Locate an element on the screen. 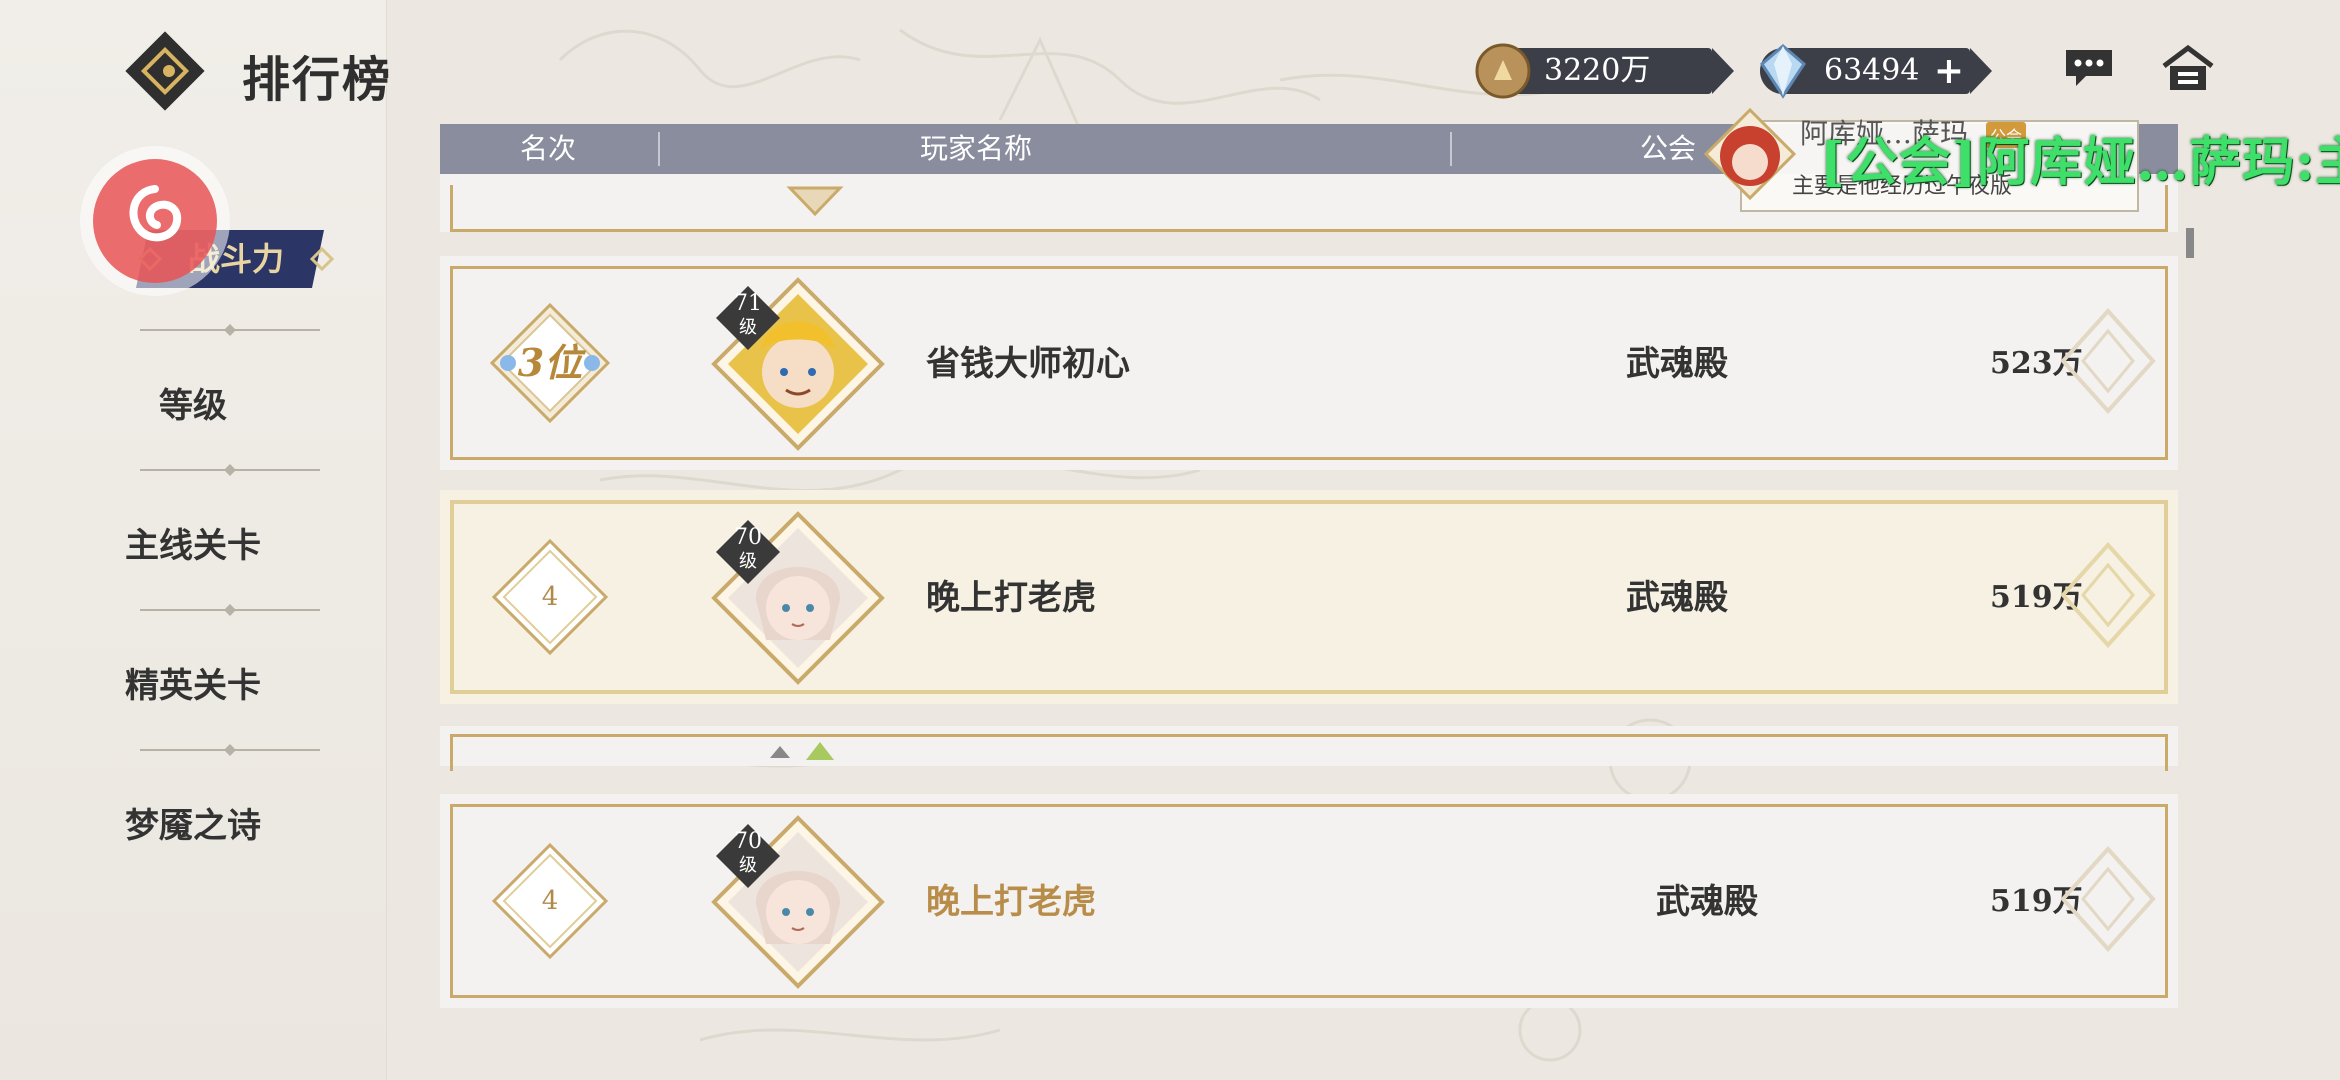 This screenshot has width=2340, height=1080. chat-icon is located at coordinates (2089, 67).